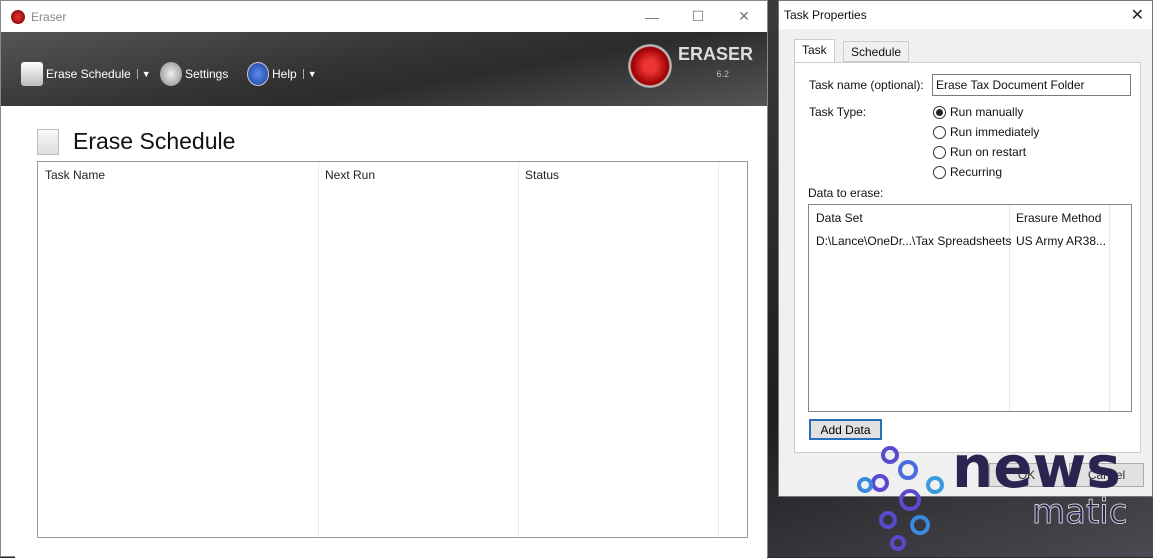 This screenshot has width=1153, height=558. I want to click on gear-icon, so click(171, 74).